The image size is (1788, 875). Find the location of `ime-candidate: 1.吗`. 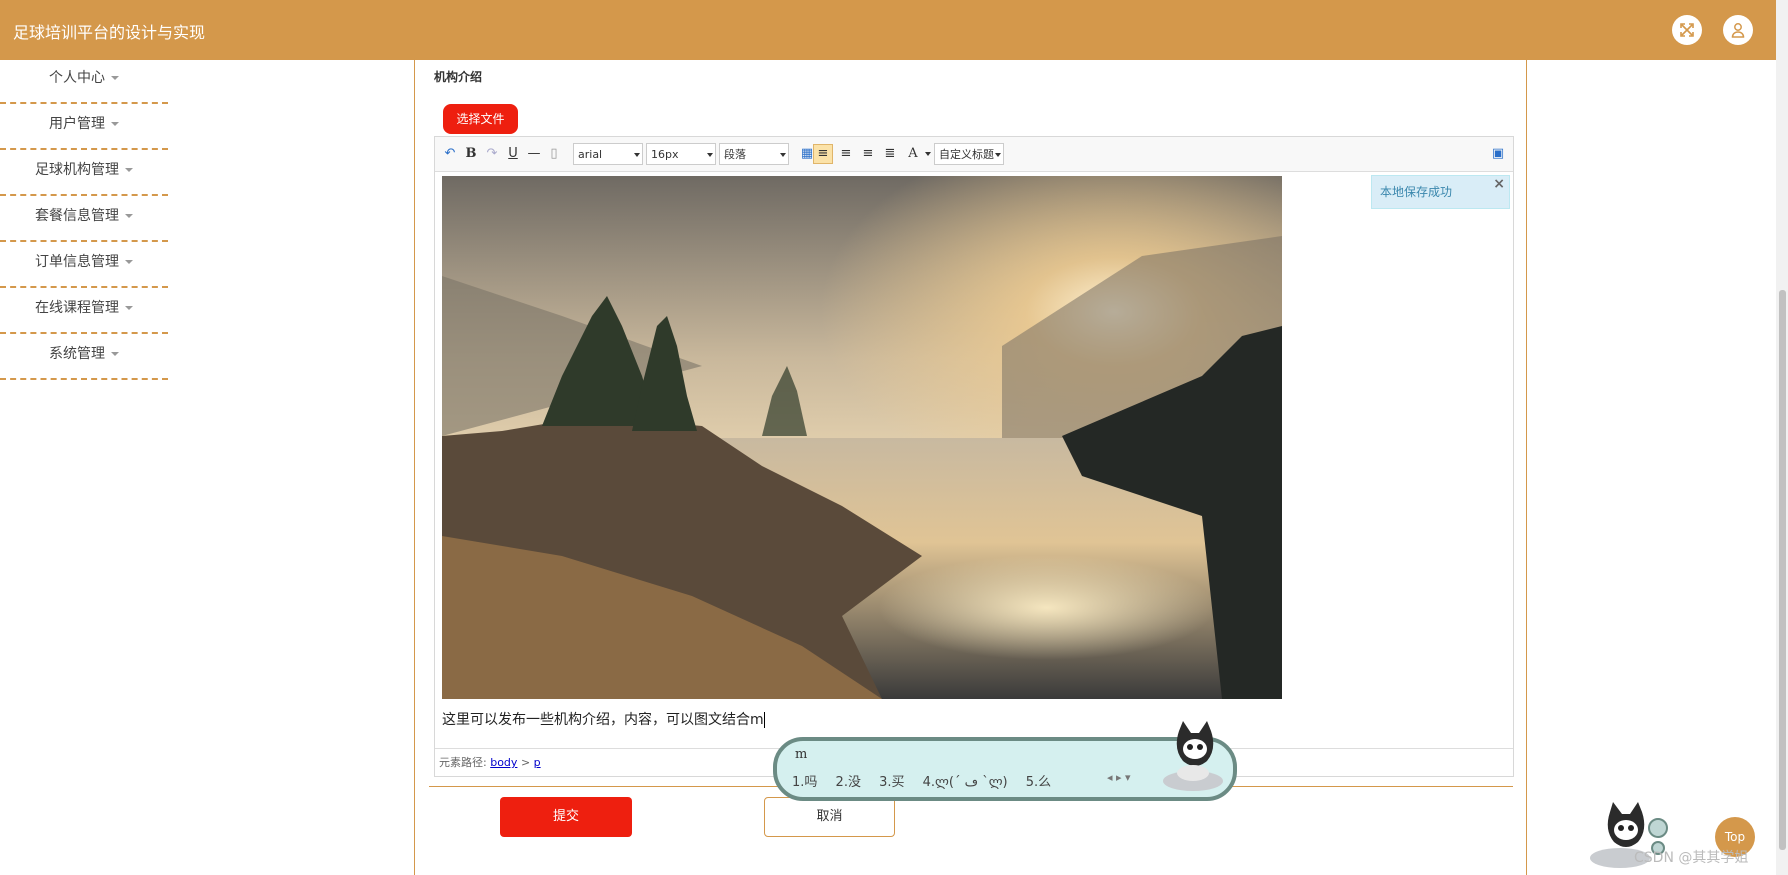

ime-candidate: 1.吗 is located at coordinates (804, 782).